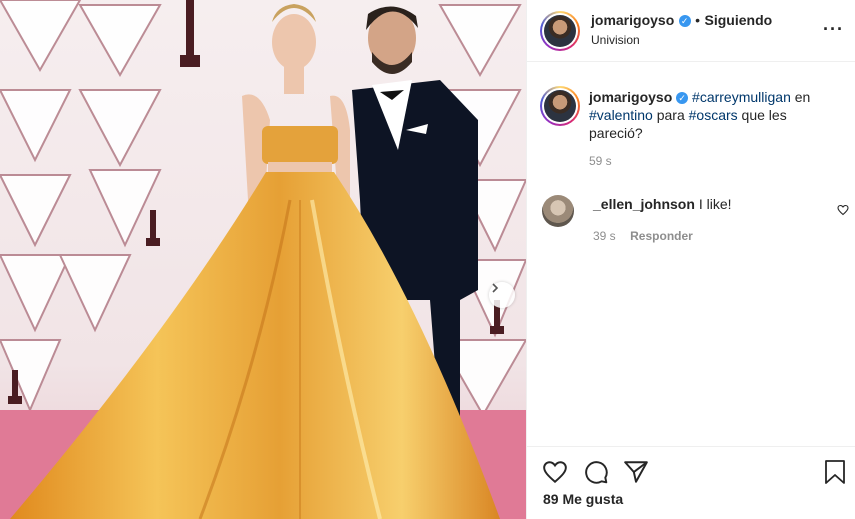 This screenshot has width=855, height=519. What do you see at coordinates (714, 161) in the screenshot?
I see `caption-timestamp: 59 s` at bounding box center [714, 161].